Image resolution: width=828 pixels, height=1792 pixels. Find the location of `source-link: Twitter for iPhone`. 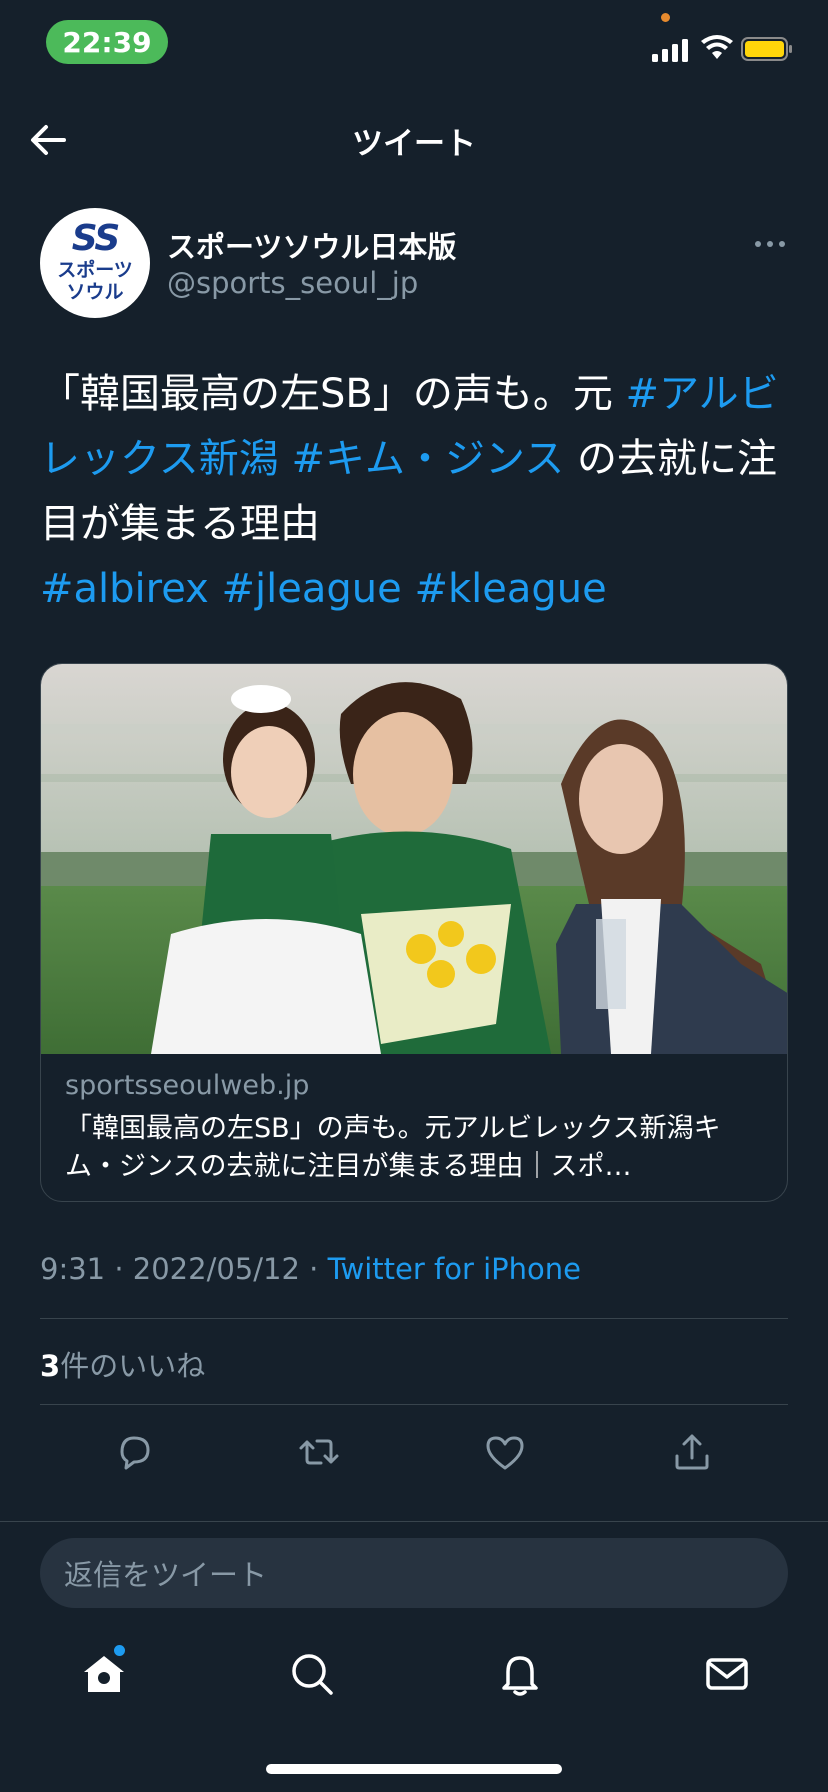

source-link: Twitter for iPhone is located at coordinates (454, 1269).